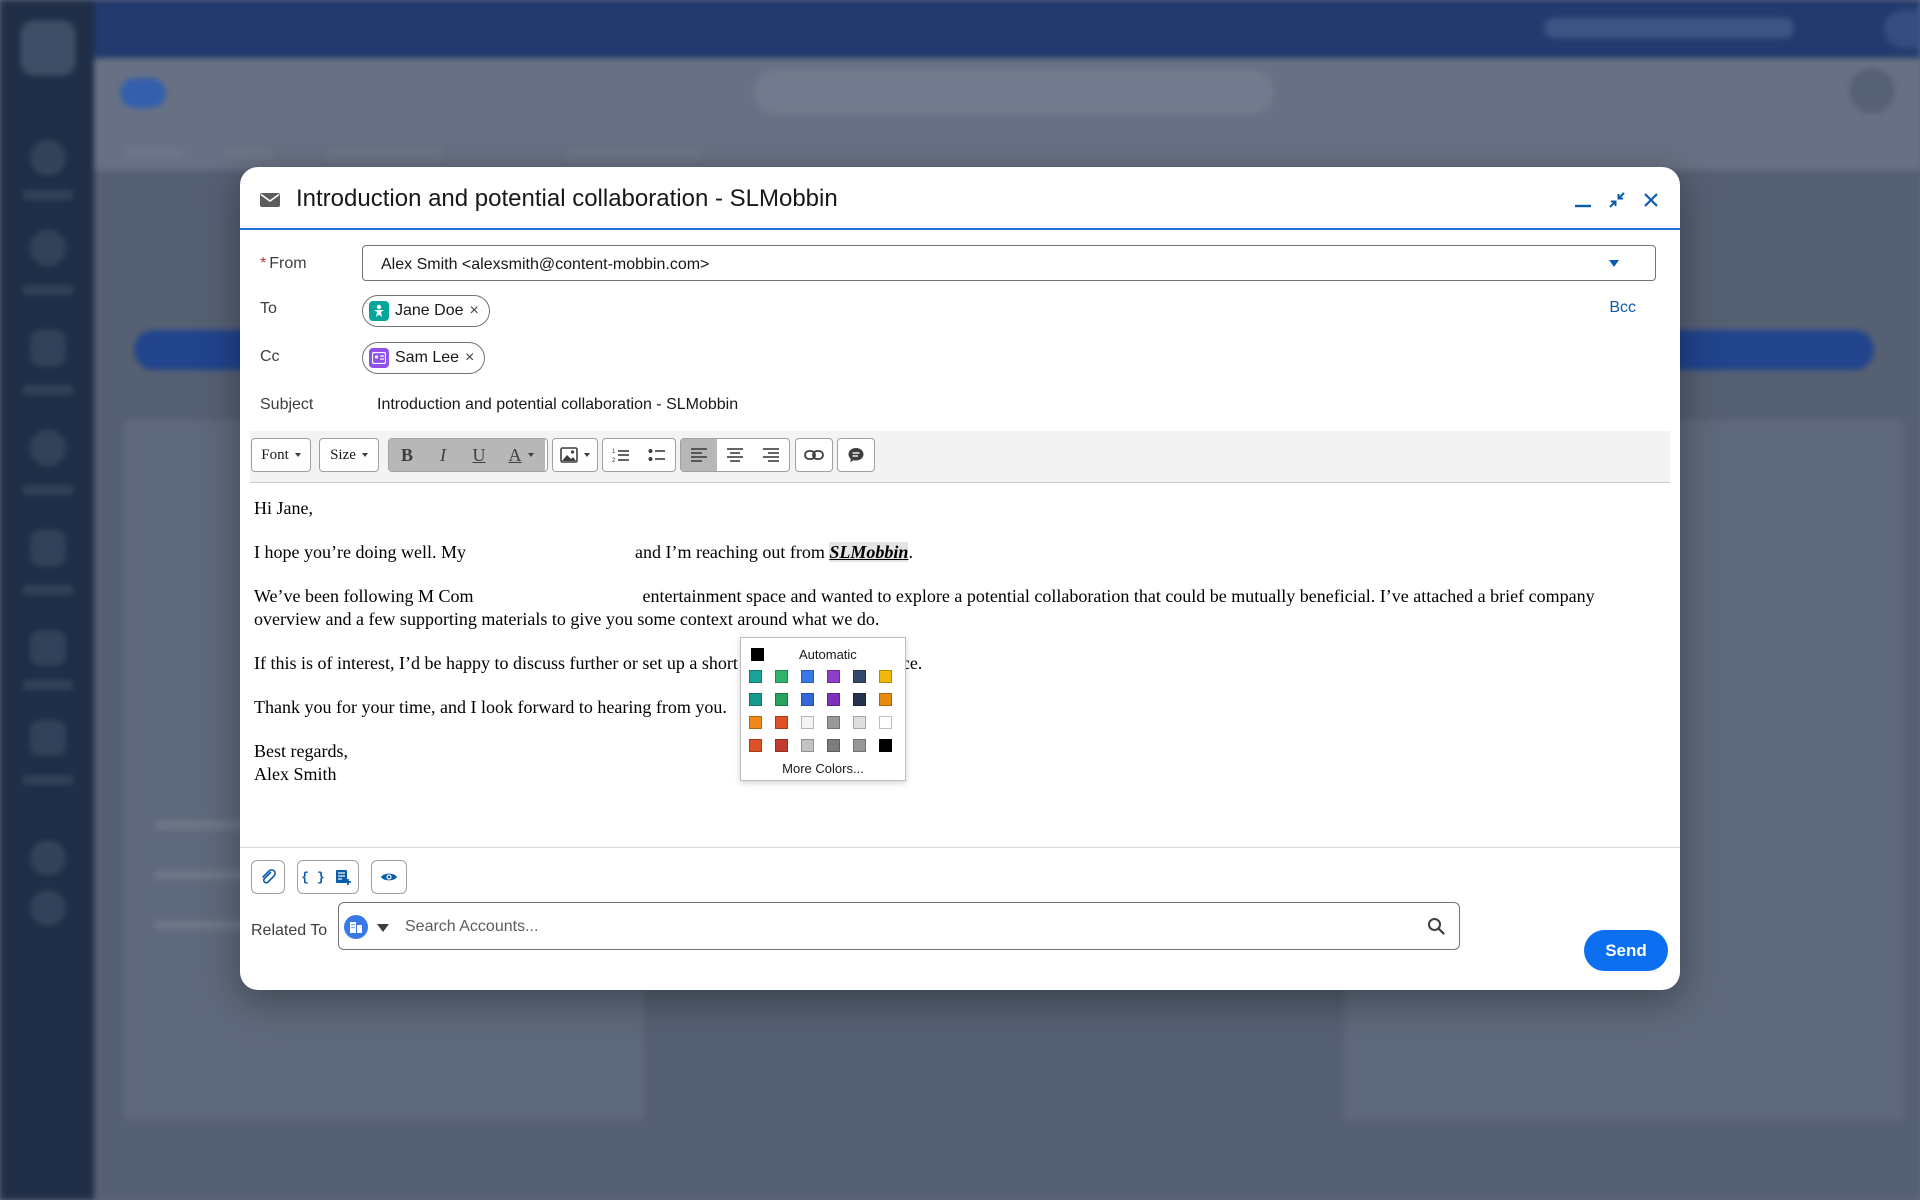 The width and height of the screenshot is (1920, 1200). I want to click on bullet-list-button, so click(657, 455).